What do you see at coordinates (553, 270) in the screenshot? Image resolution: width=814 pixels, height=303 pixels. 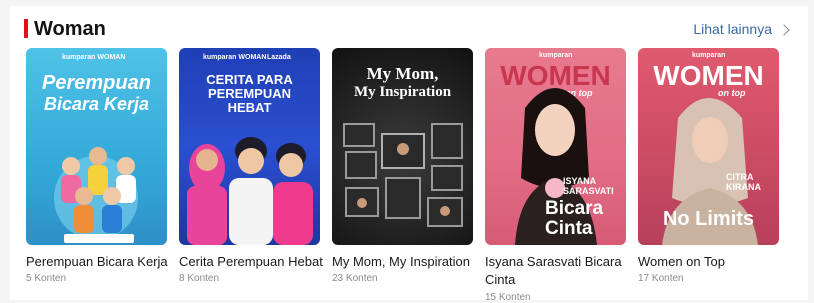 I see `card-title: Isyana Sarasvati Bicara Cinta` at bounding box center [553, 270].